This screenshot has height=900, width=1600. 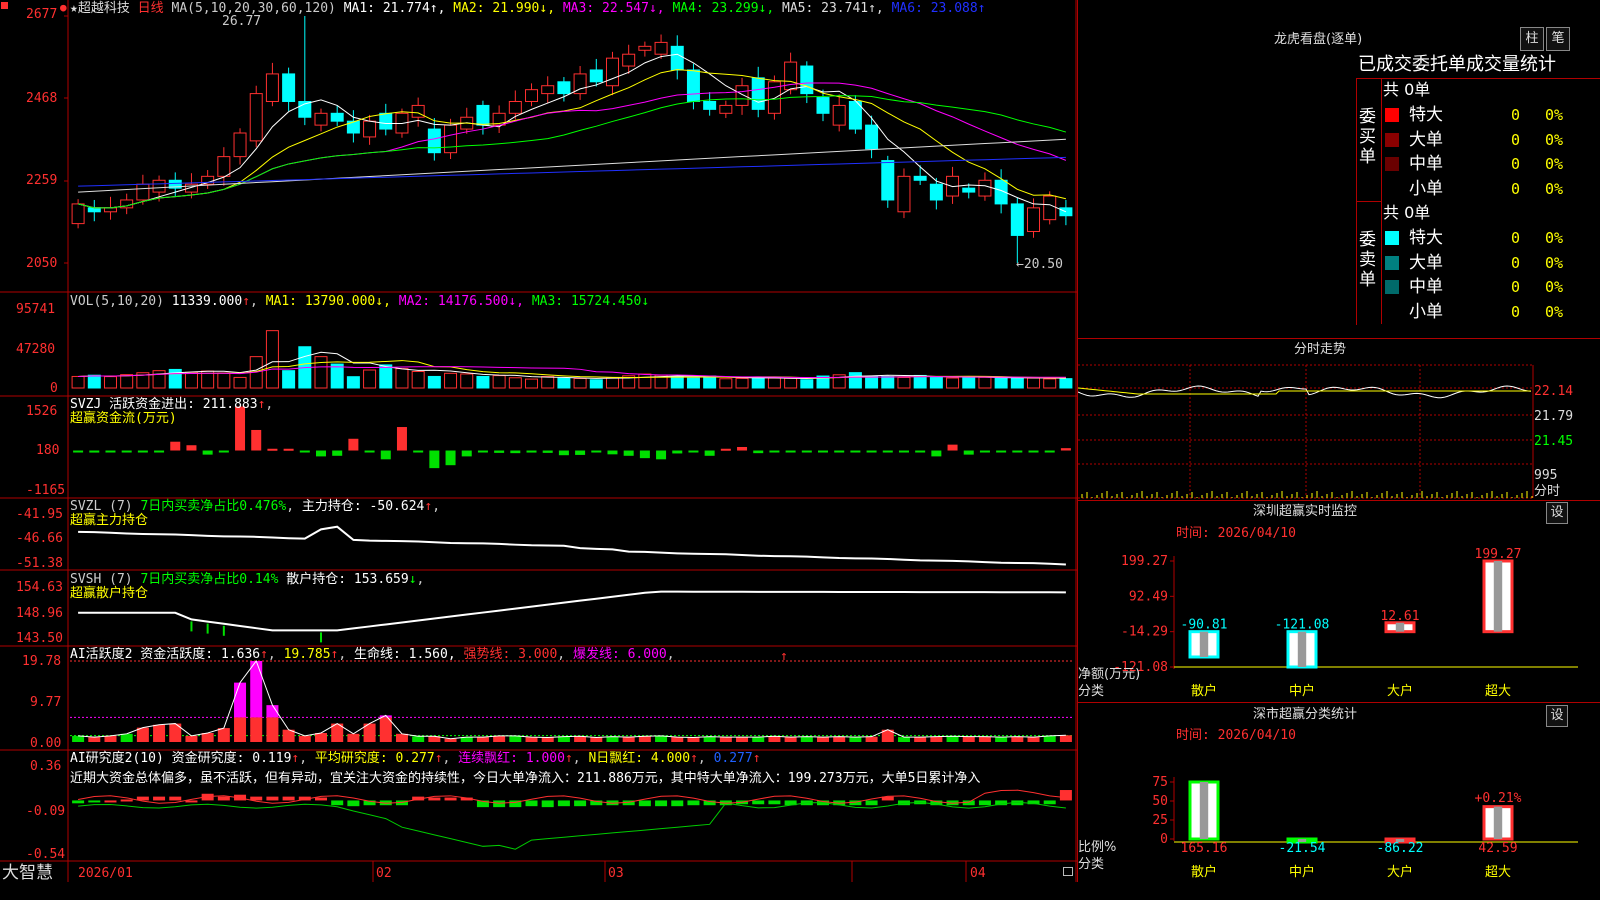 I want to click on tick-mode-button: 笔, so click(x=1558, y=39).